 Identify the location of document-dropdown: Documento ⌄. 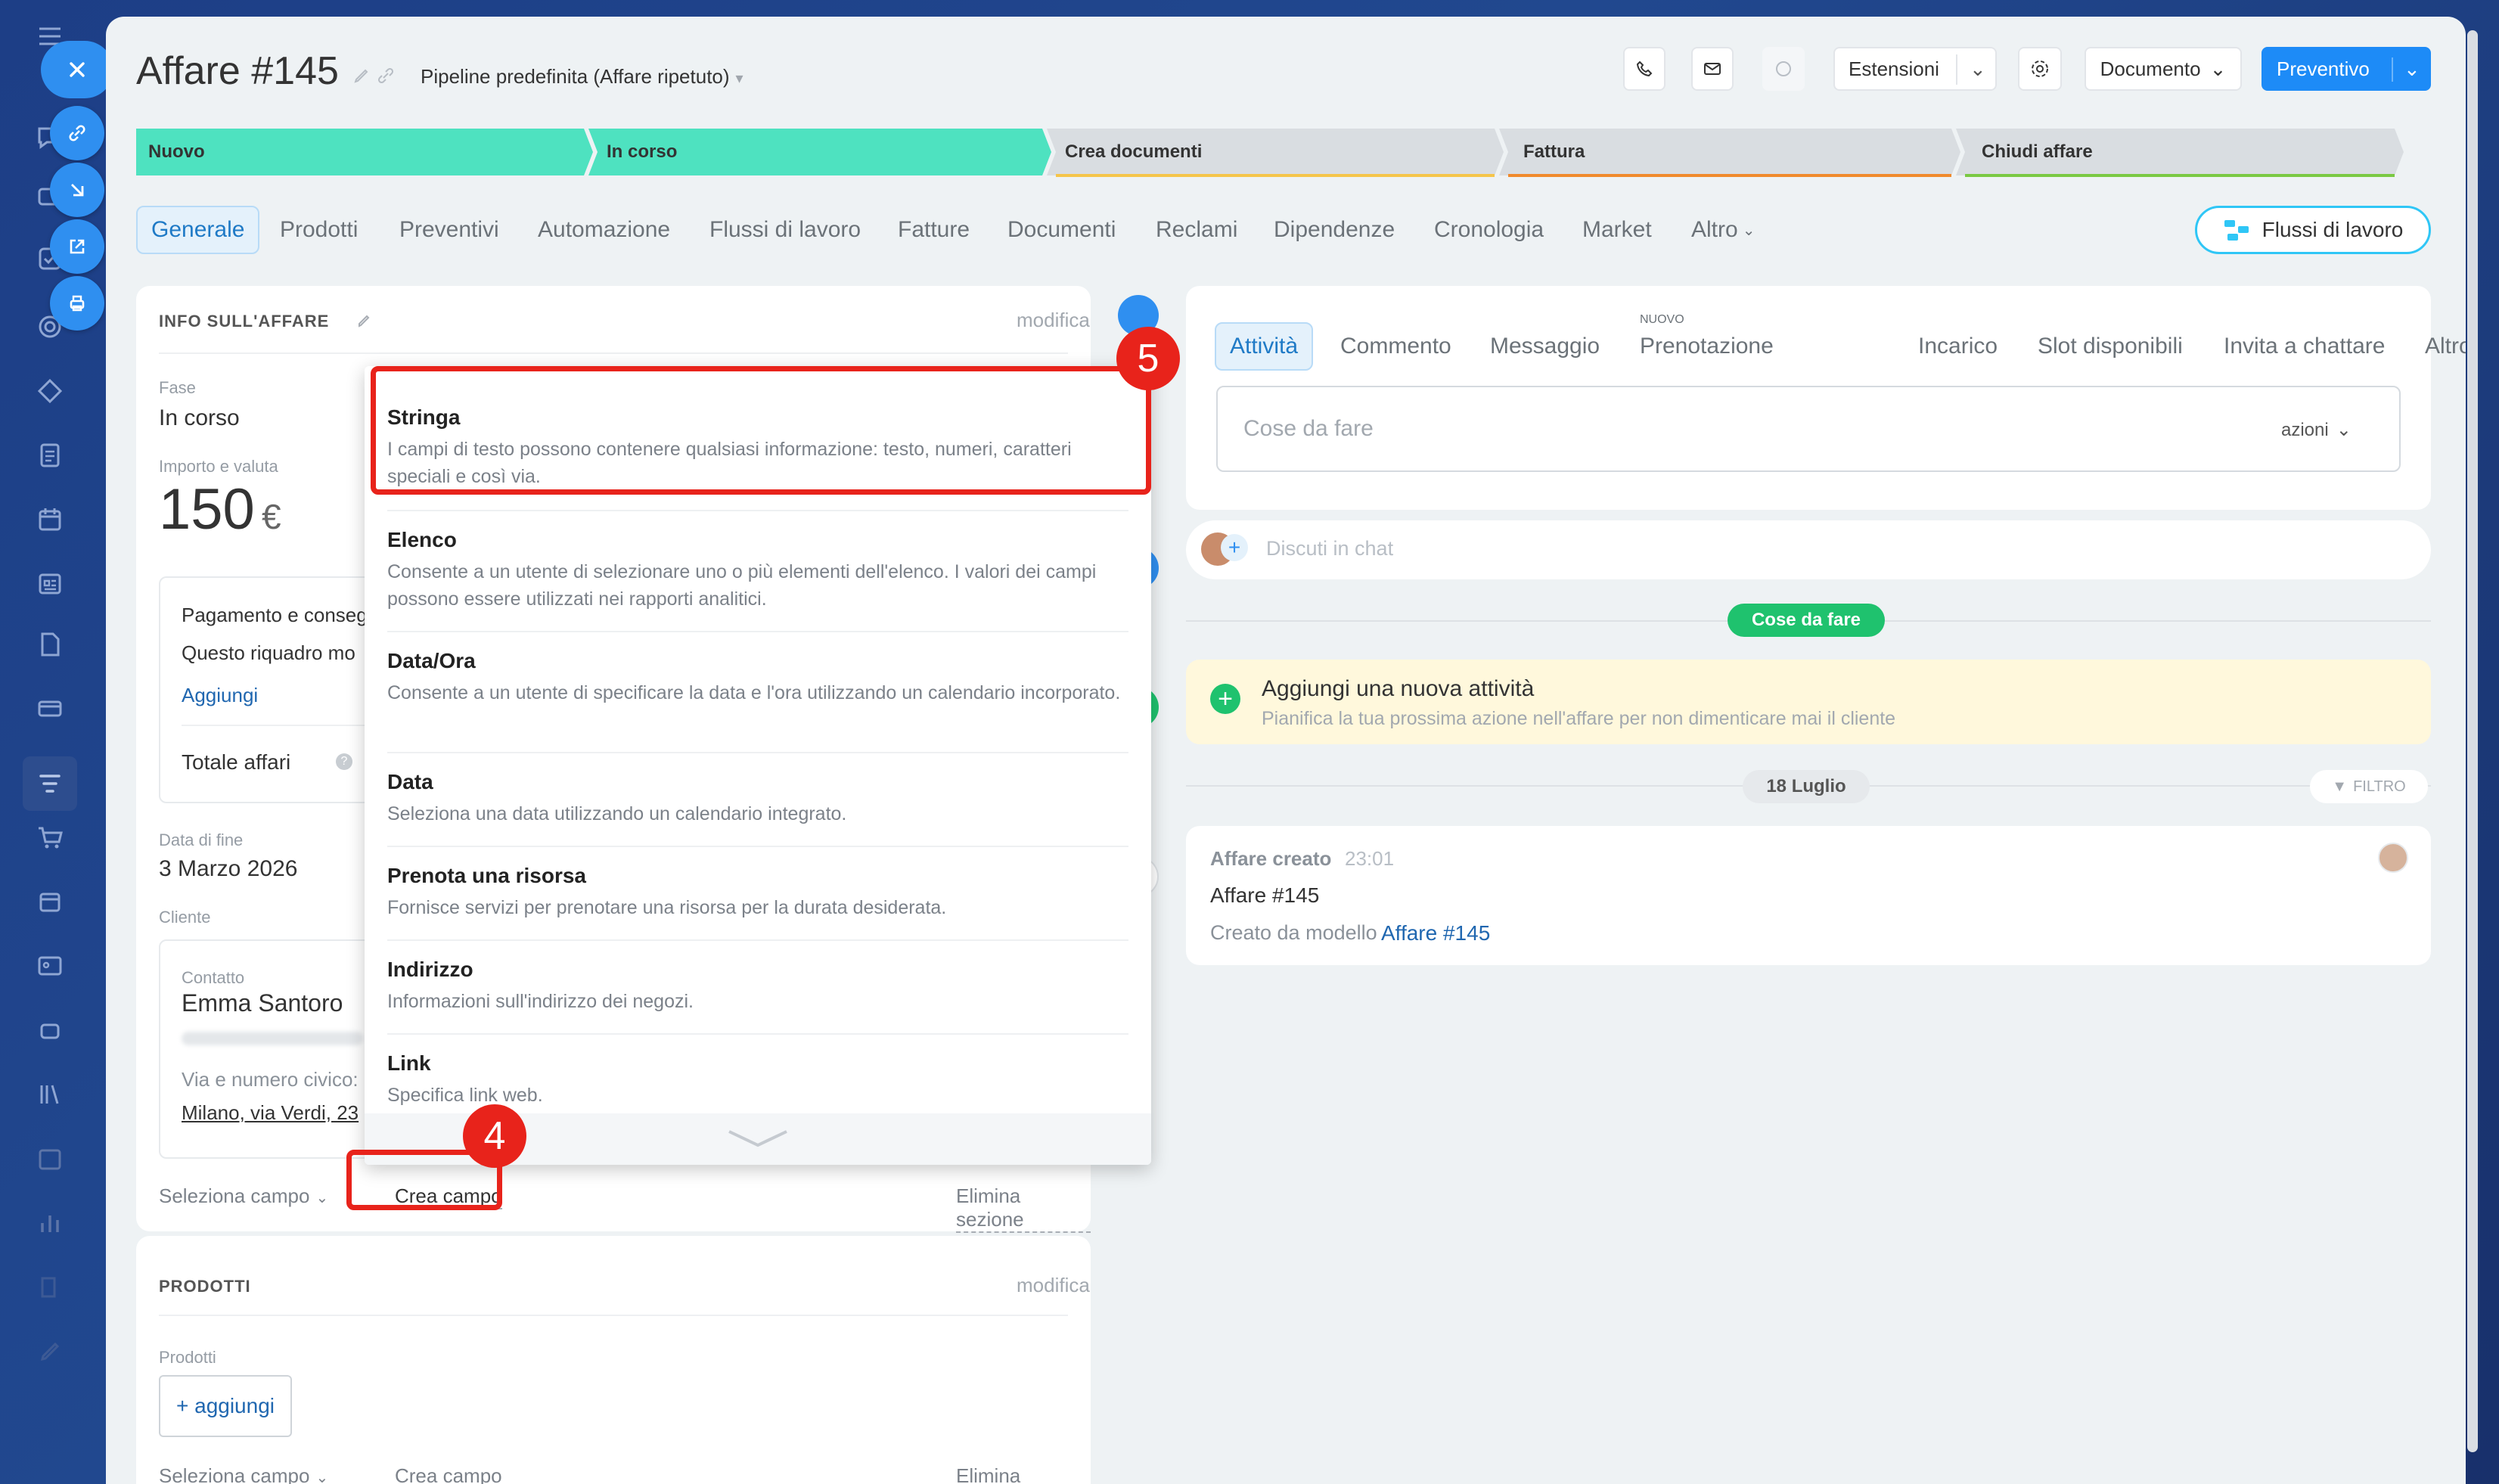
(2163, 69).